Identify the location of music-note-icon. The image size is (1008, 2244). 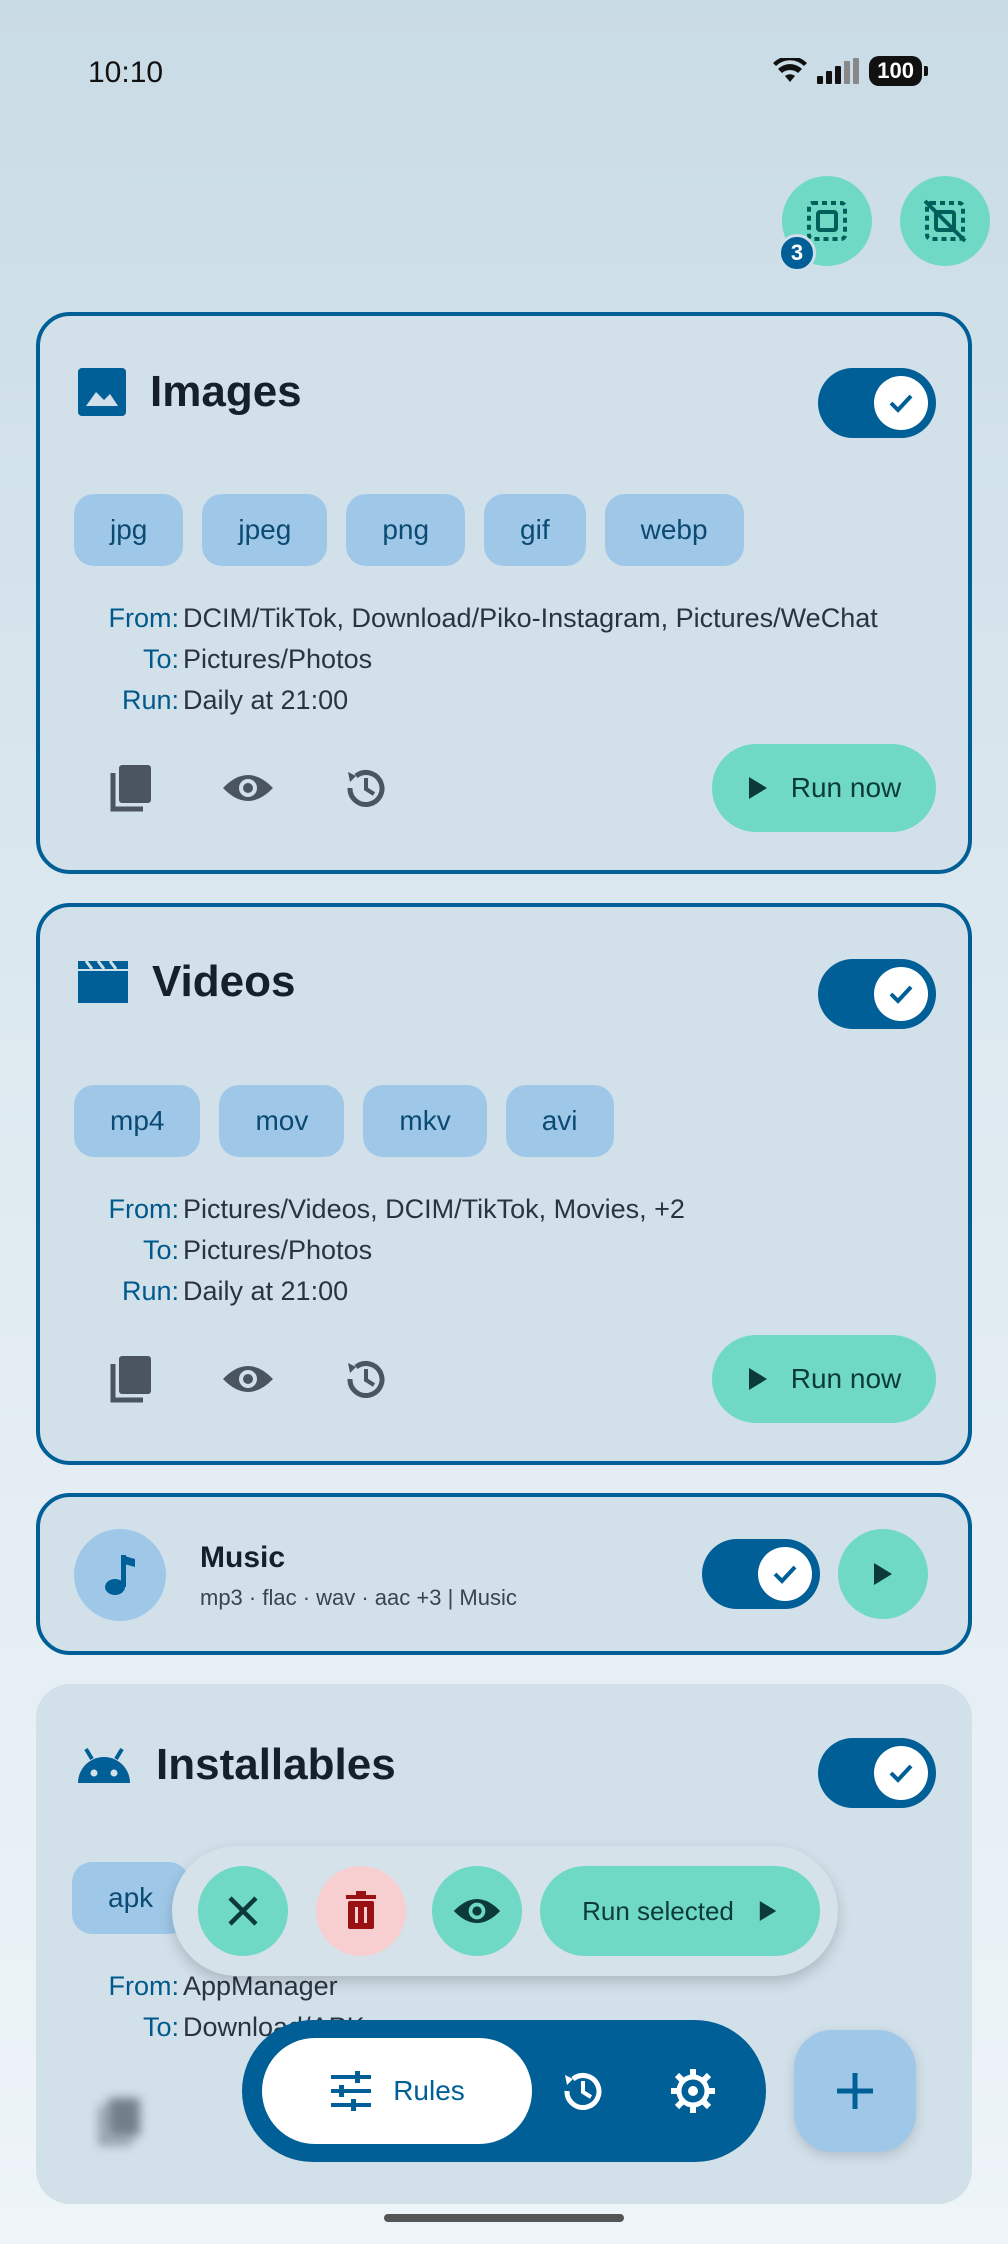
(120, 1575).